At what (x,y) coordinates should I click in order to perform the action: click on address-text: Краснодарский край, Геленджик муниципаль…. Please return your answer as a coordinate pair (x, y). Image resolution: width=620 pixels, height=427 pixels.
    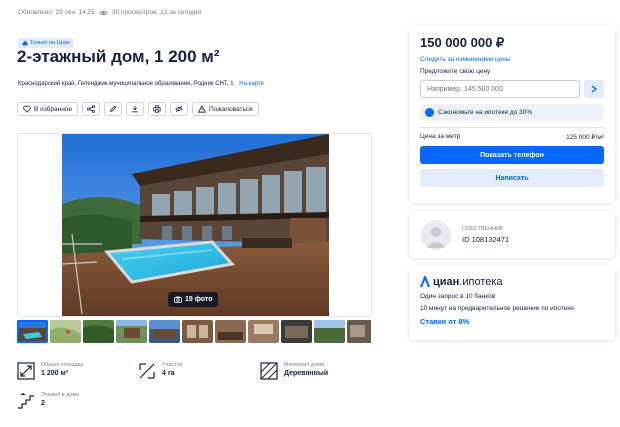
    Looking at the image, I should click on (126, 84).